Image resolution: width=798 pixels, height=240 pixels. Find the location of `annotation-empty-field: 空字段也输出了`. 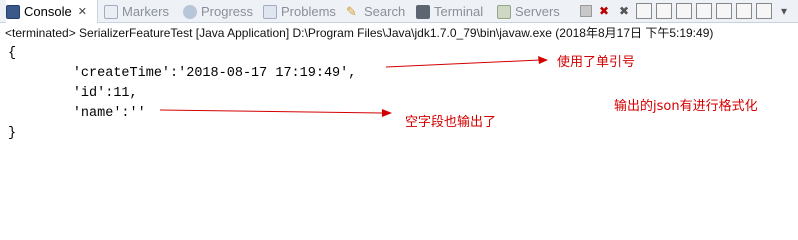

annotation-empty-field: 空字段也输出了 is located at coordinates (451, 122).